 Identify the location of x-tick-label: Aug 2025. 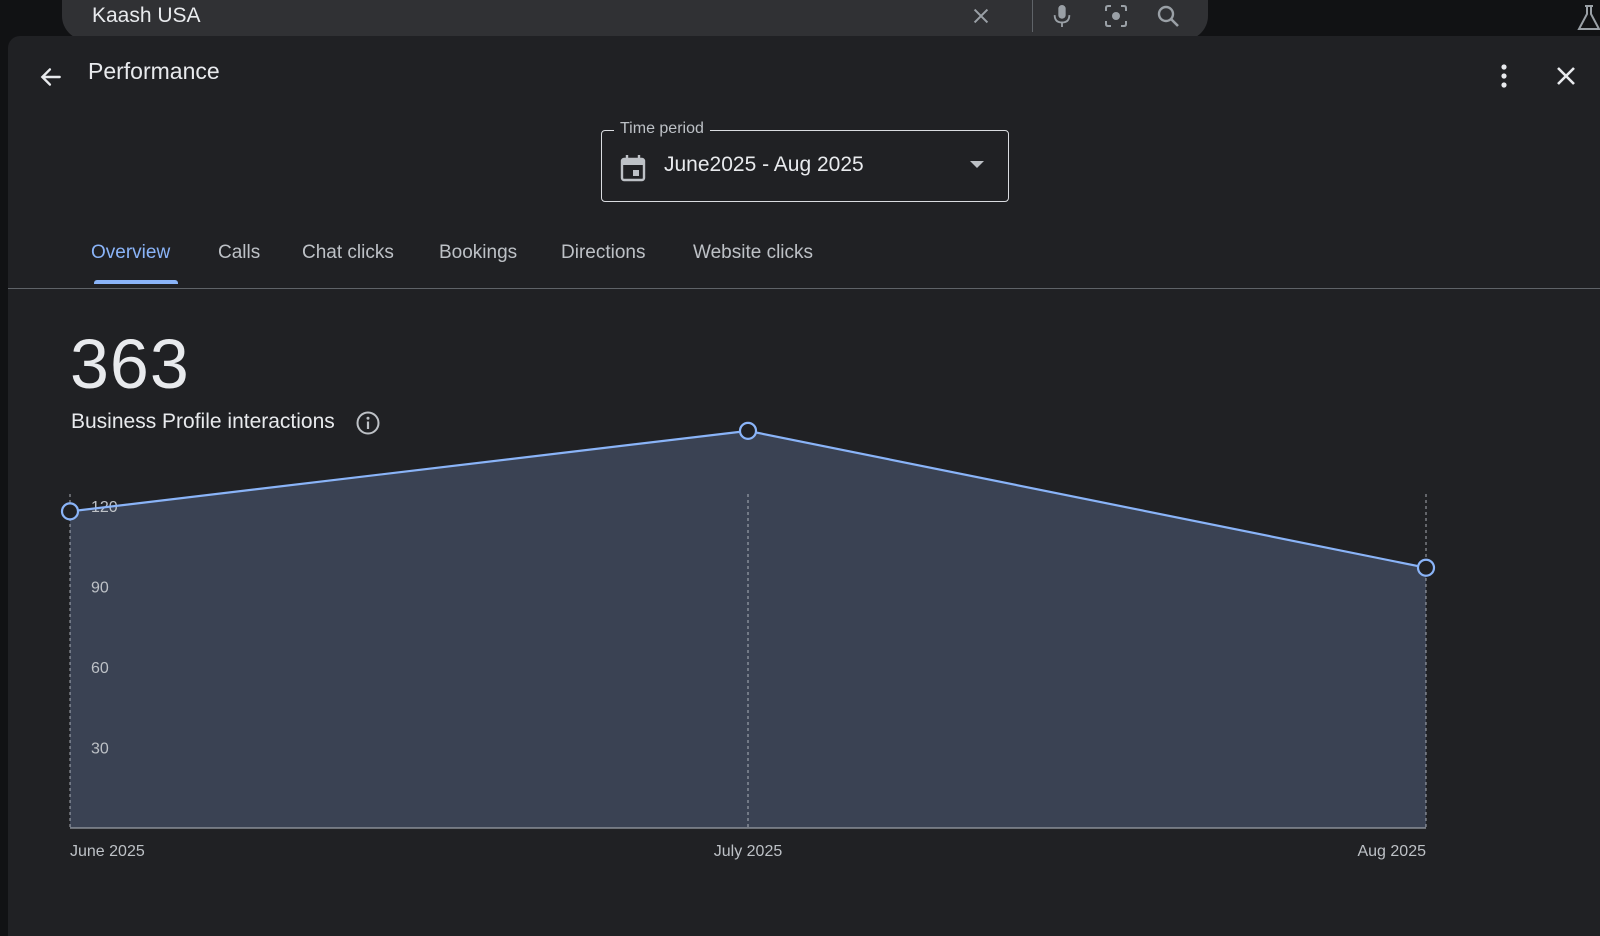
(1391, 851).